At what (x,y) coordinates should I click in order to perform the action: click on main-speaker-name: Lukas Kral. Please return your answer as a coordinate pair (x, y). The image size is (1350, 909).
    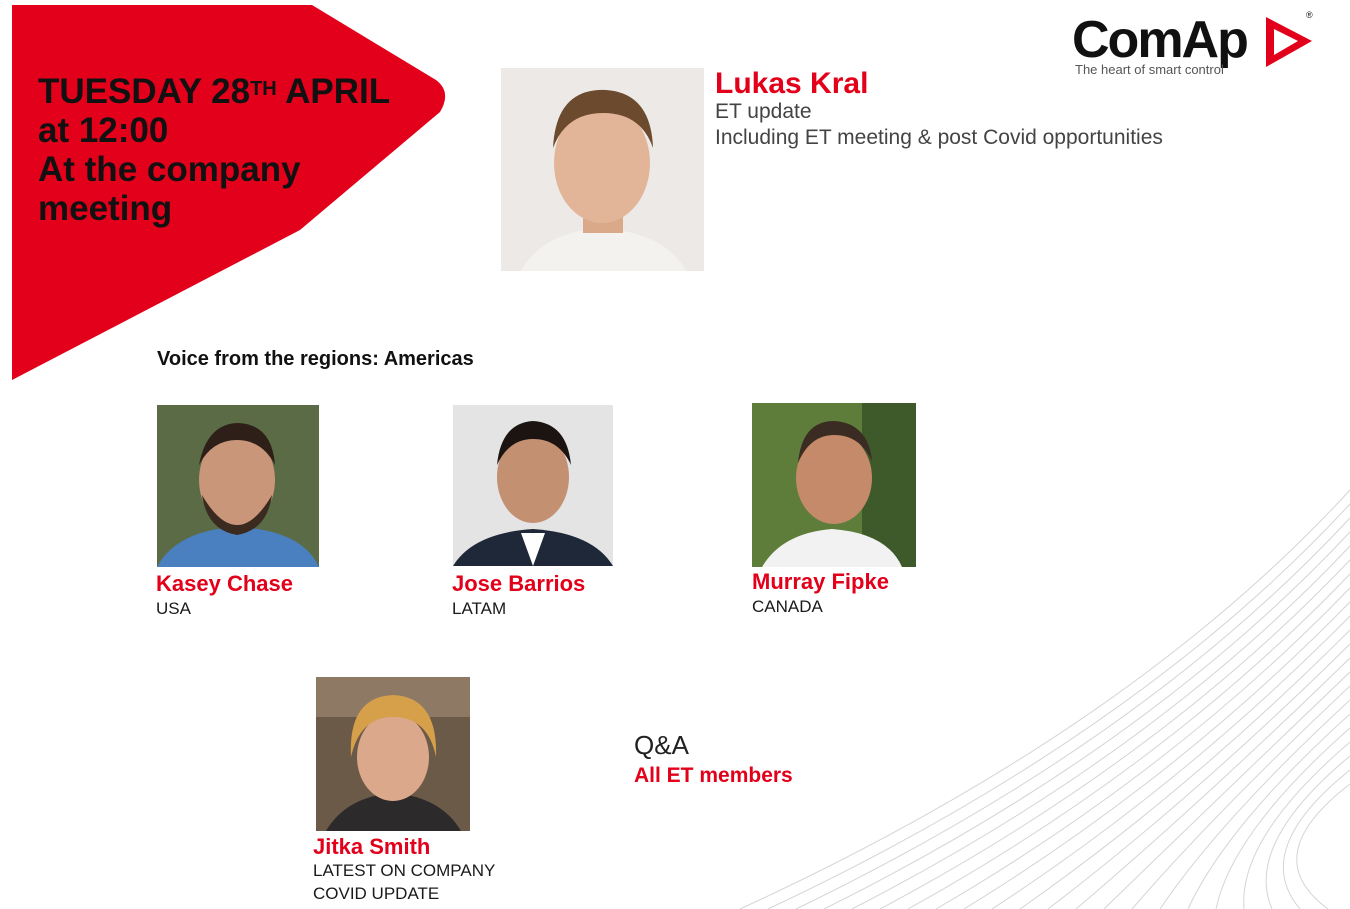
    Looking at the image, I should click on (792, 83).